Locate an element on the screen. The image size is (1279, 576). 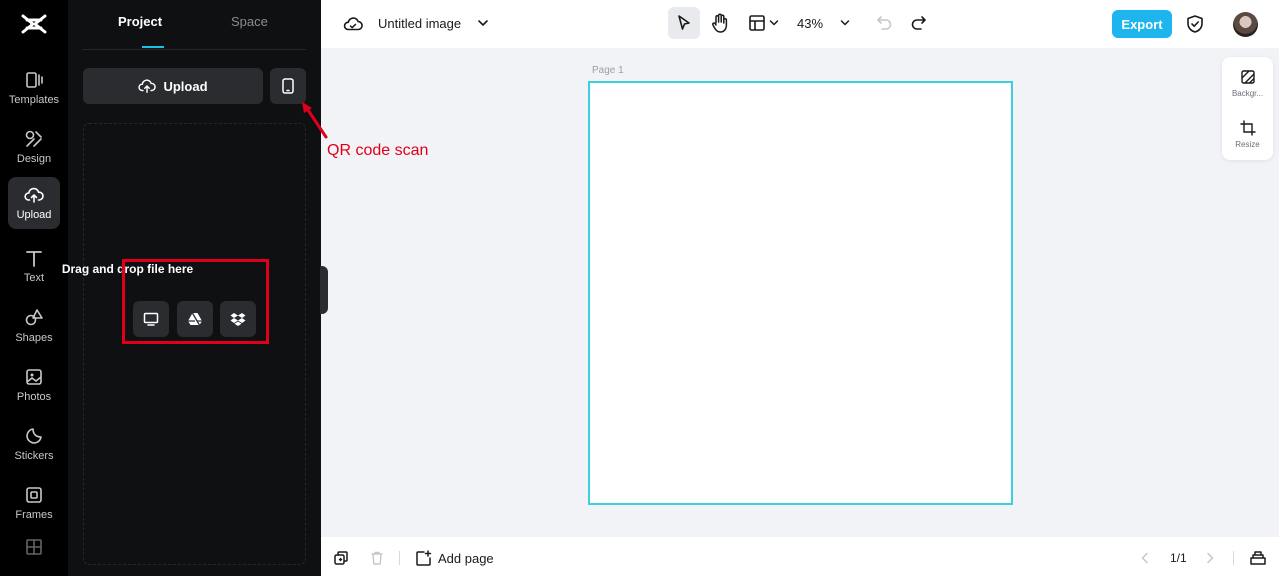
chevron-right-icon is located at coordinates (1210, 558).